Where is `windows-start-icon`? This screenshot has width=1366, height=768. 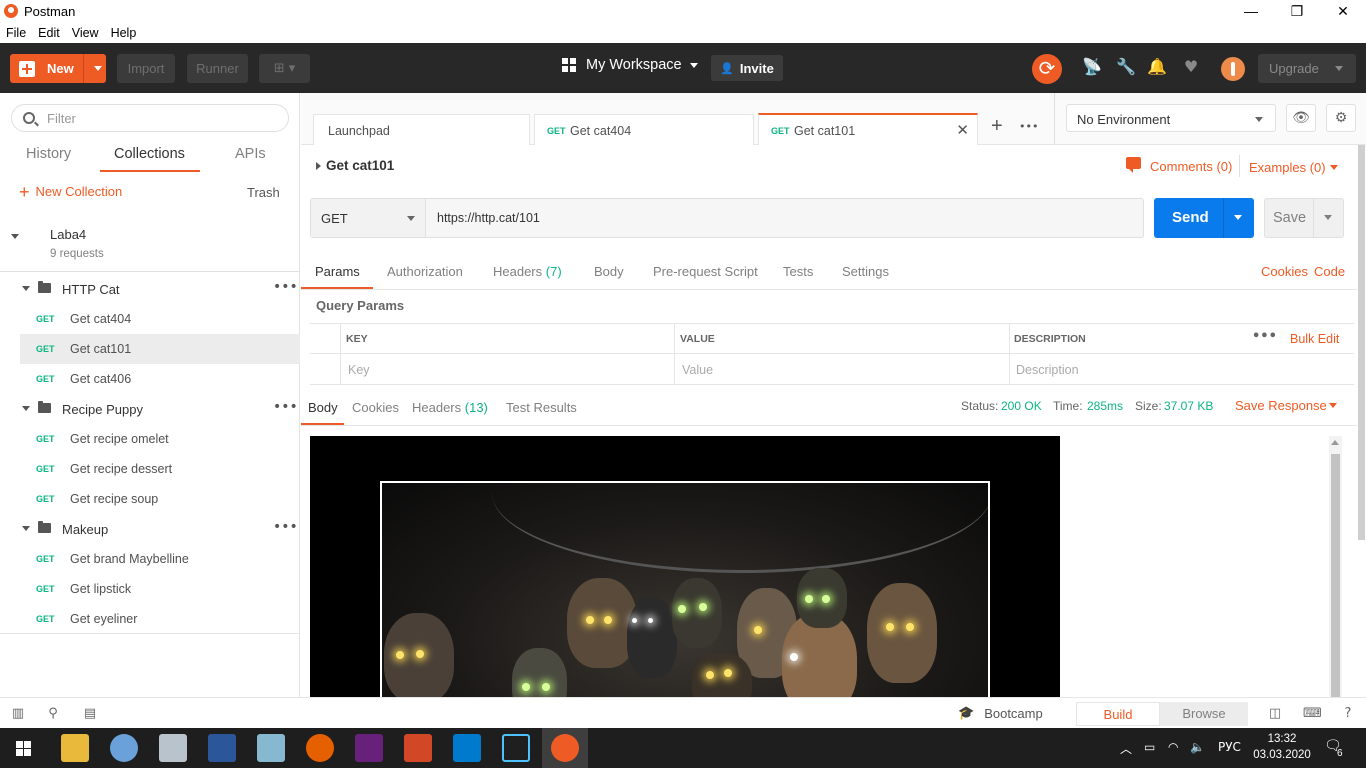
windows-start-icon is located at coordinates (23, 748).